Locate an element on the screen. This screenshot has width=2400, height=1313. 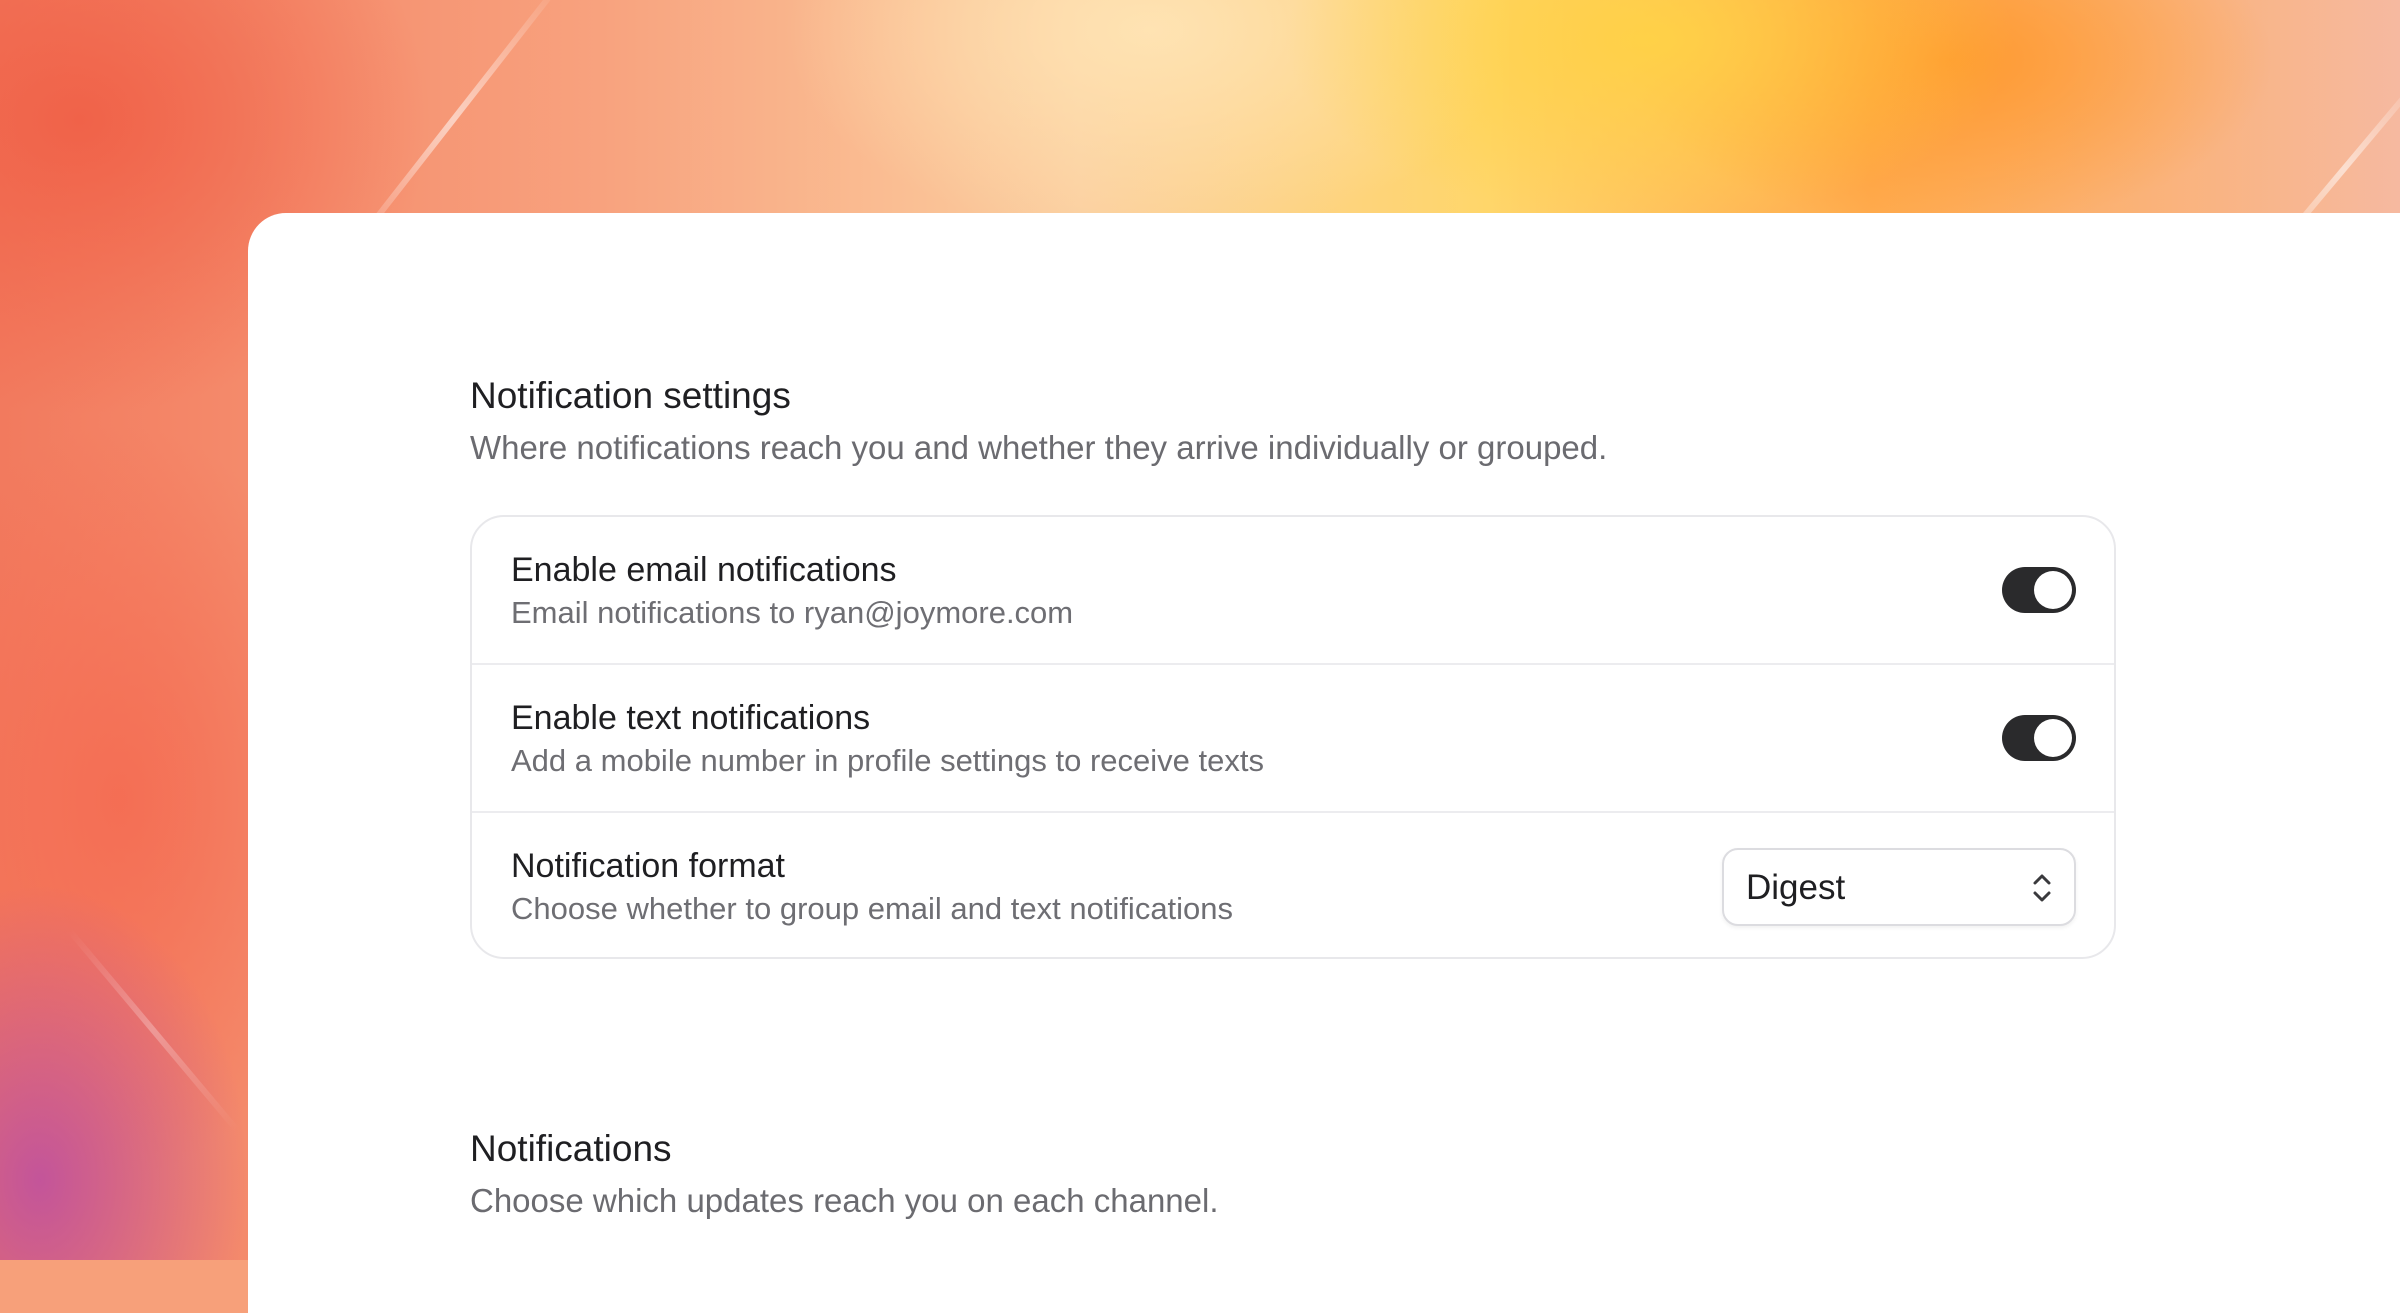
row-title: Notification format is located at coordinates (648, 866).